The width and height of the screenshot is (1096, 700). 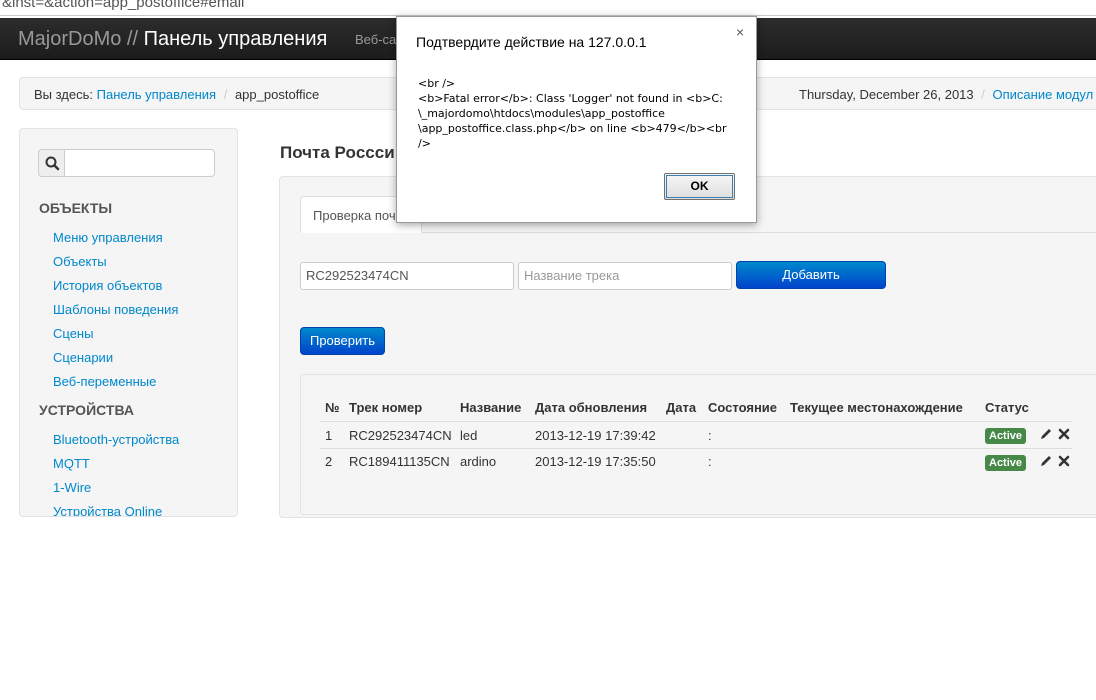 What do you see at coordinates (743, 407) in the screenshot?
I see `col-header-state: Состояние` at bounding box center [743, 407].